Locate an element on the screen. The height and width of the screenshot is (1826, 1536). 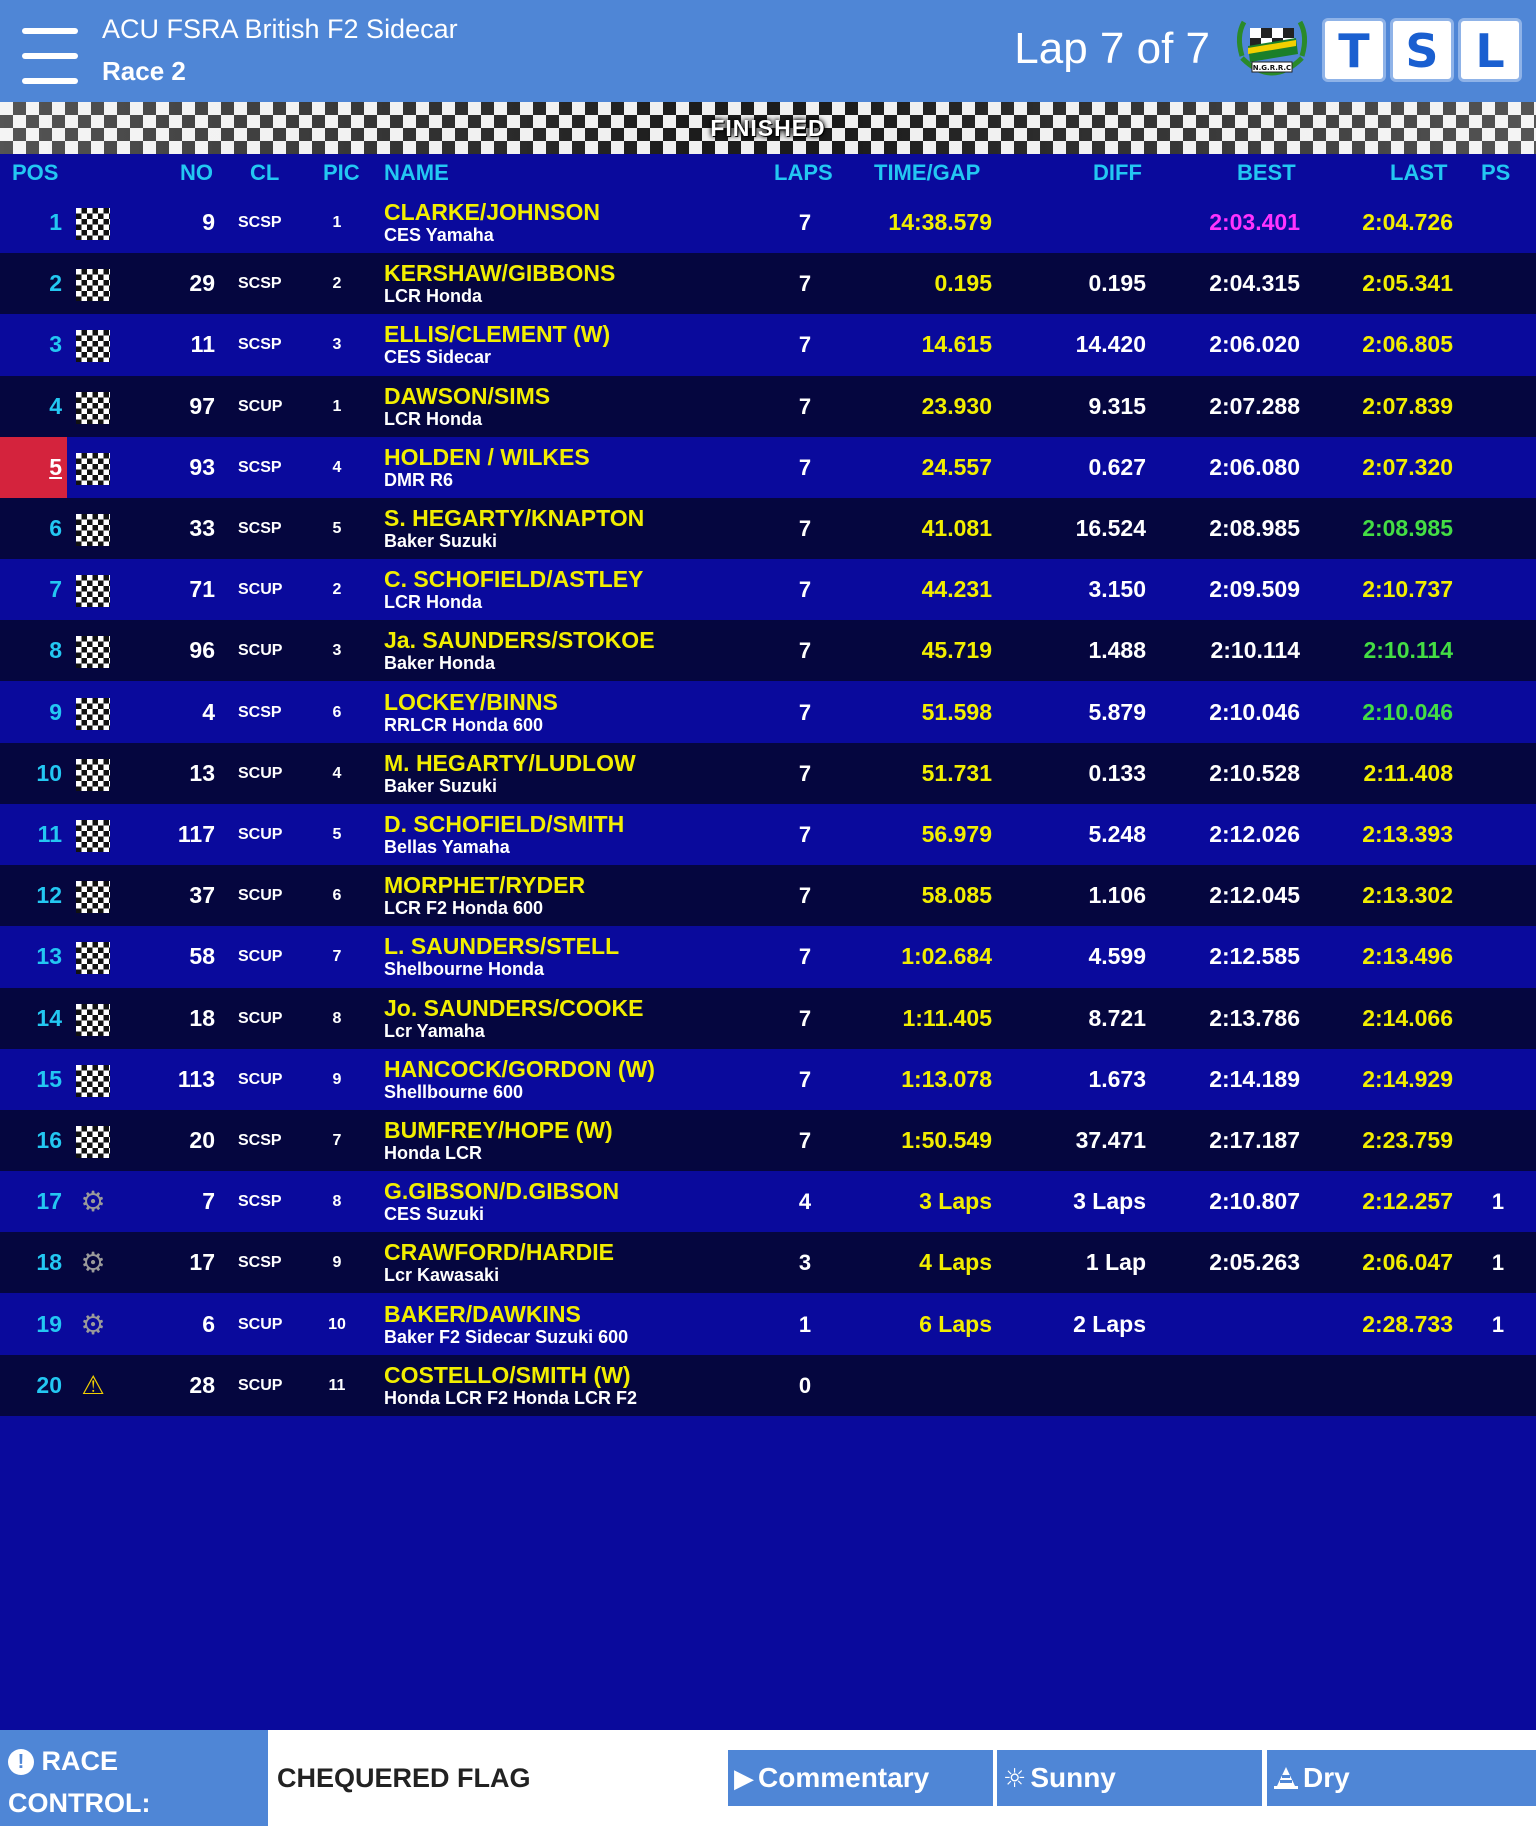
time-gap-cell: 58.085 is located at coordinates (956, 895).